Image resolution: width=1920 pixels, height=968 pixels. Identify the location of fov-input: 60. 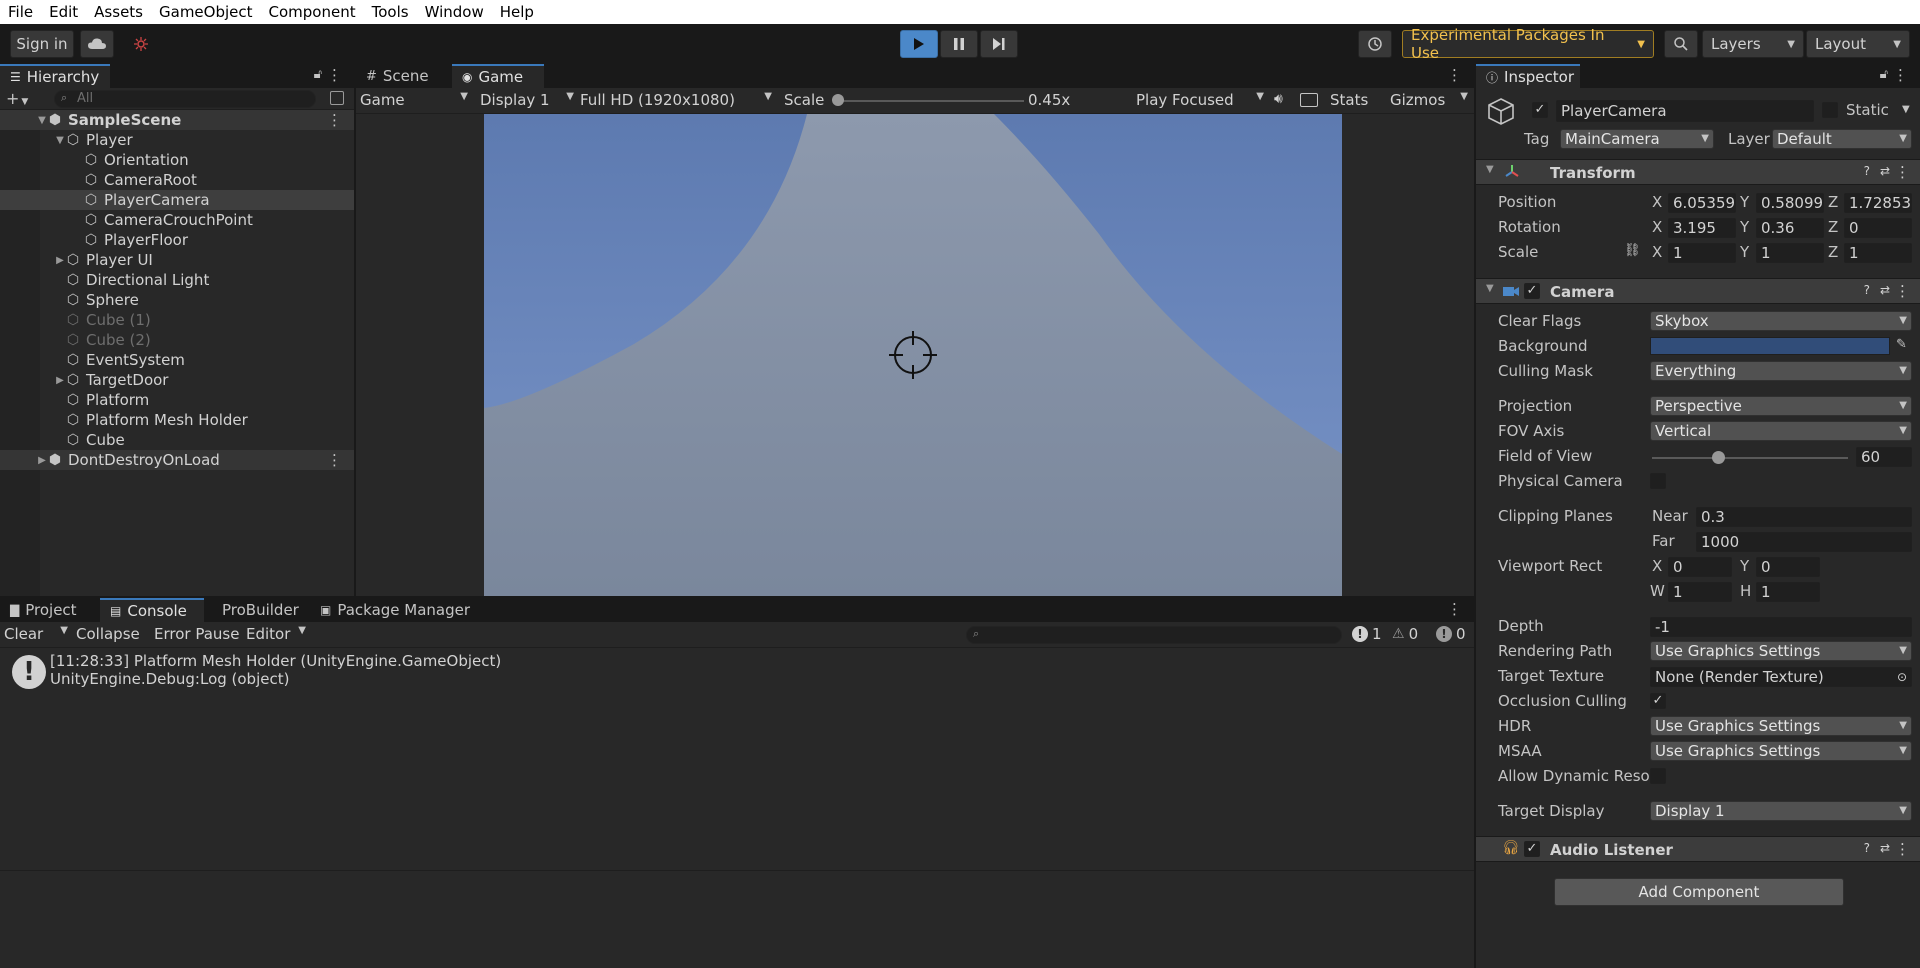
(1884, 457).